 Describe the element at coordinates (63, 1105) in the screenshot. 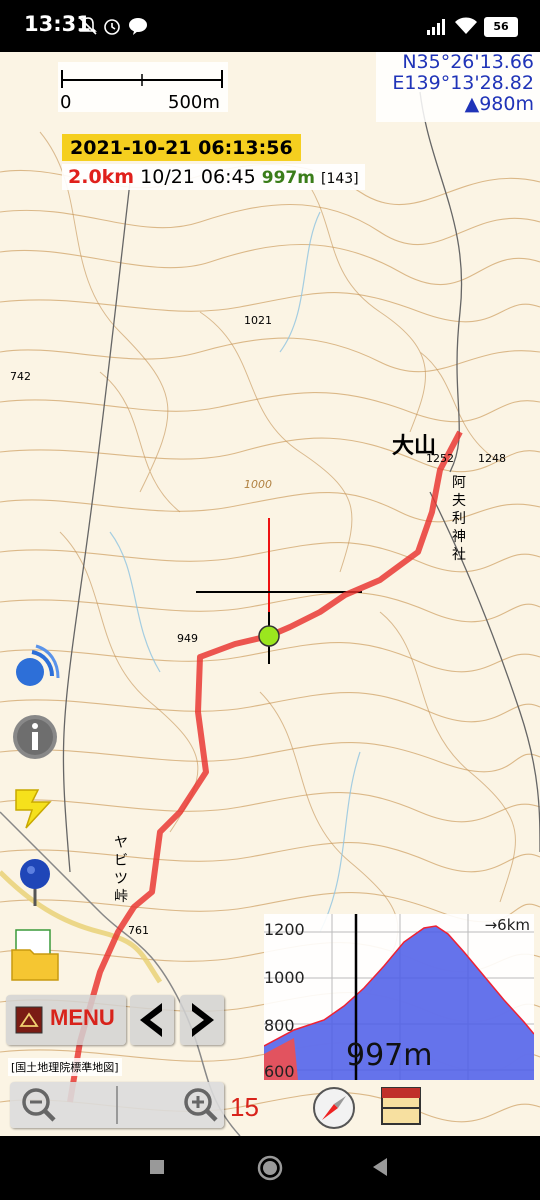

I see `zoom-out-button` at that location.